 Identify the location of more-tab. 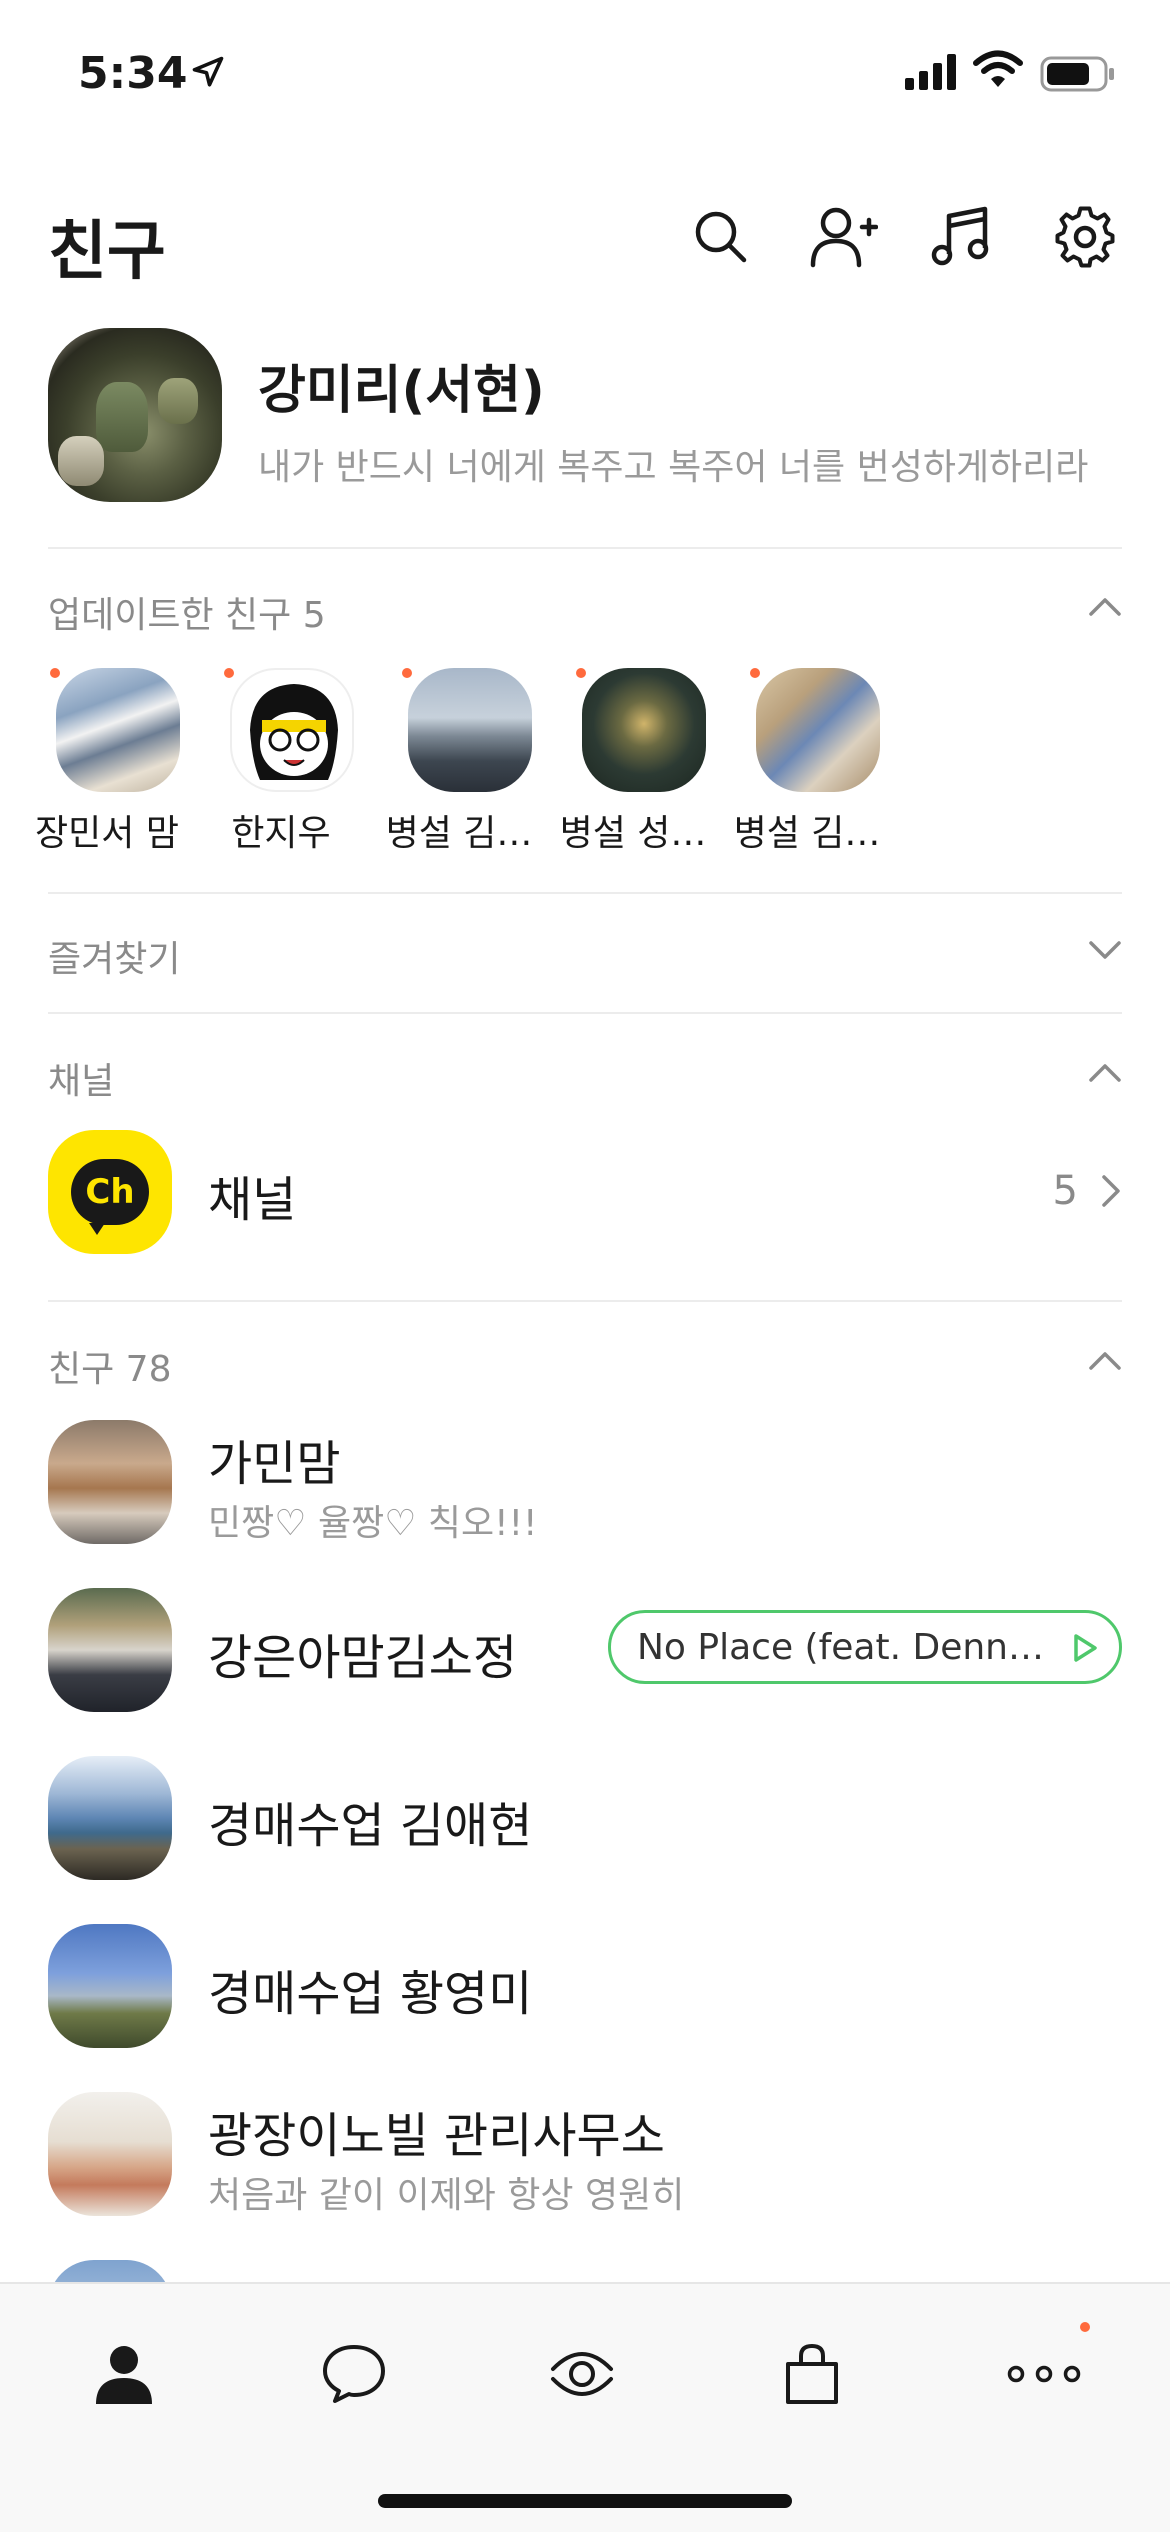
(1044, 2374).